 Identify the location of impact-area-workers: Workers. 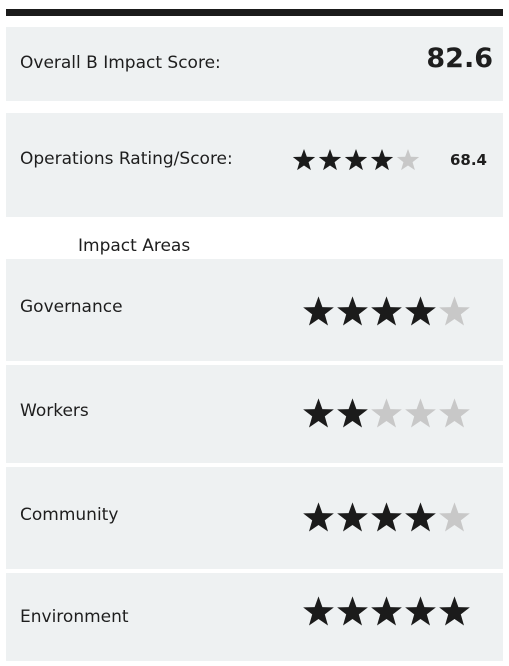
(254, 414).